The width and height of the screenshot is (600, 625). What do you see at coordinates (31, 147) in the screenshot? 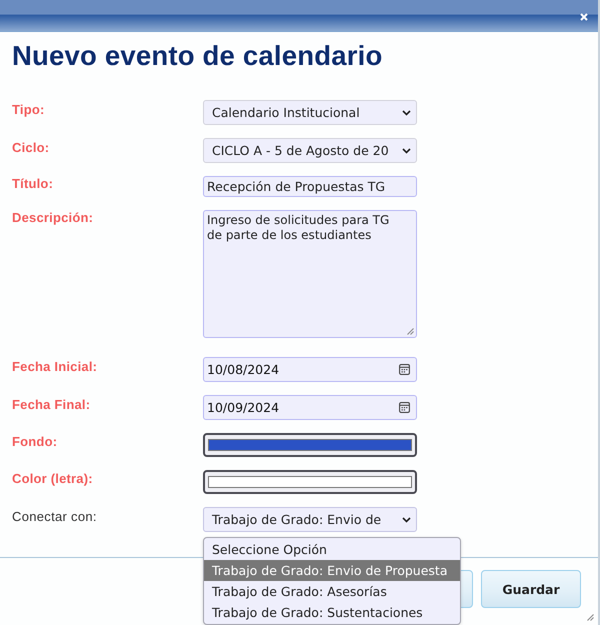
I see `field-label: Ciclo:` at bounding box center [31, 147].